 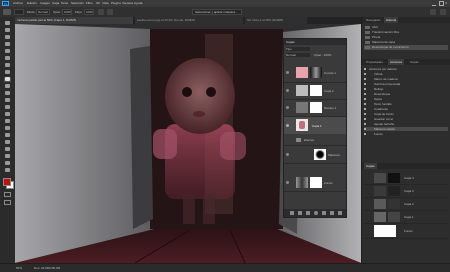 What do you see at coordinates (406, 84) in the screenshot?
I see `action-item: Sombra proyectada` at bounding box center [406, 84].